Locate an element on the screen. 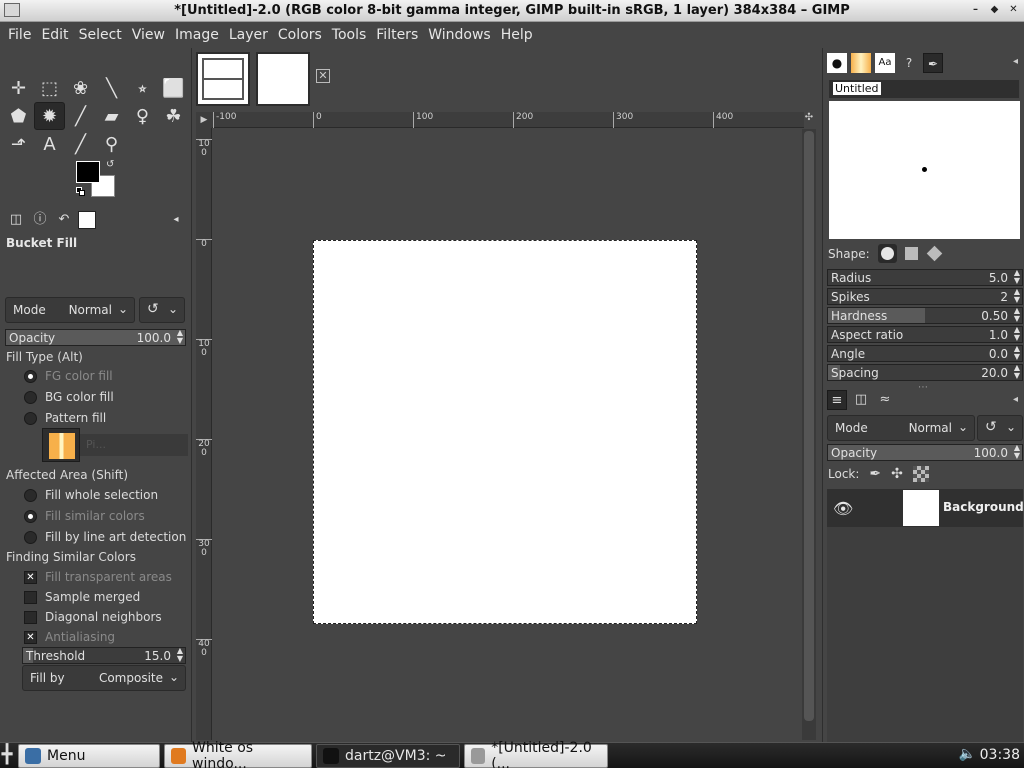 This screenshot has width=1024, height=768. fill-by-combo: Fill by Composite ⌄ is located at coordinates (104, 678).